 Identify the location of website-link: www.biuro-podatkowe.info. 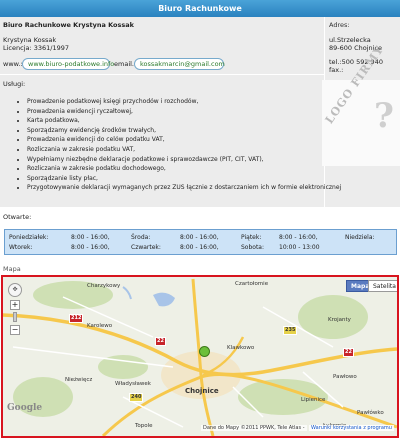
(68, 64).